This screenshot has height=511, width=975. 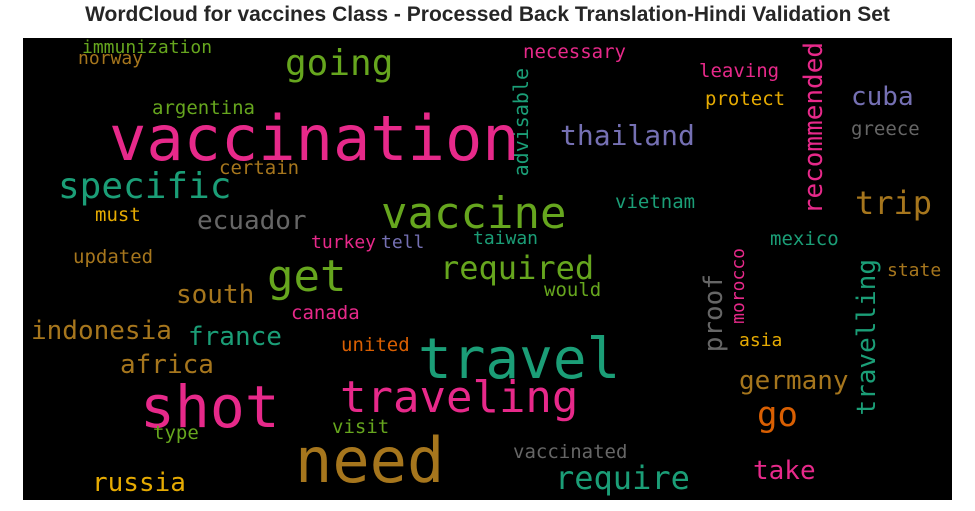 What do you see at coordinates (784, 471) in the screenshot?
I see `word-take: take` at bounding box center [784, 471].